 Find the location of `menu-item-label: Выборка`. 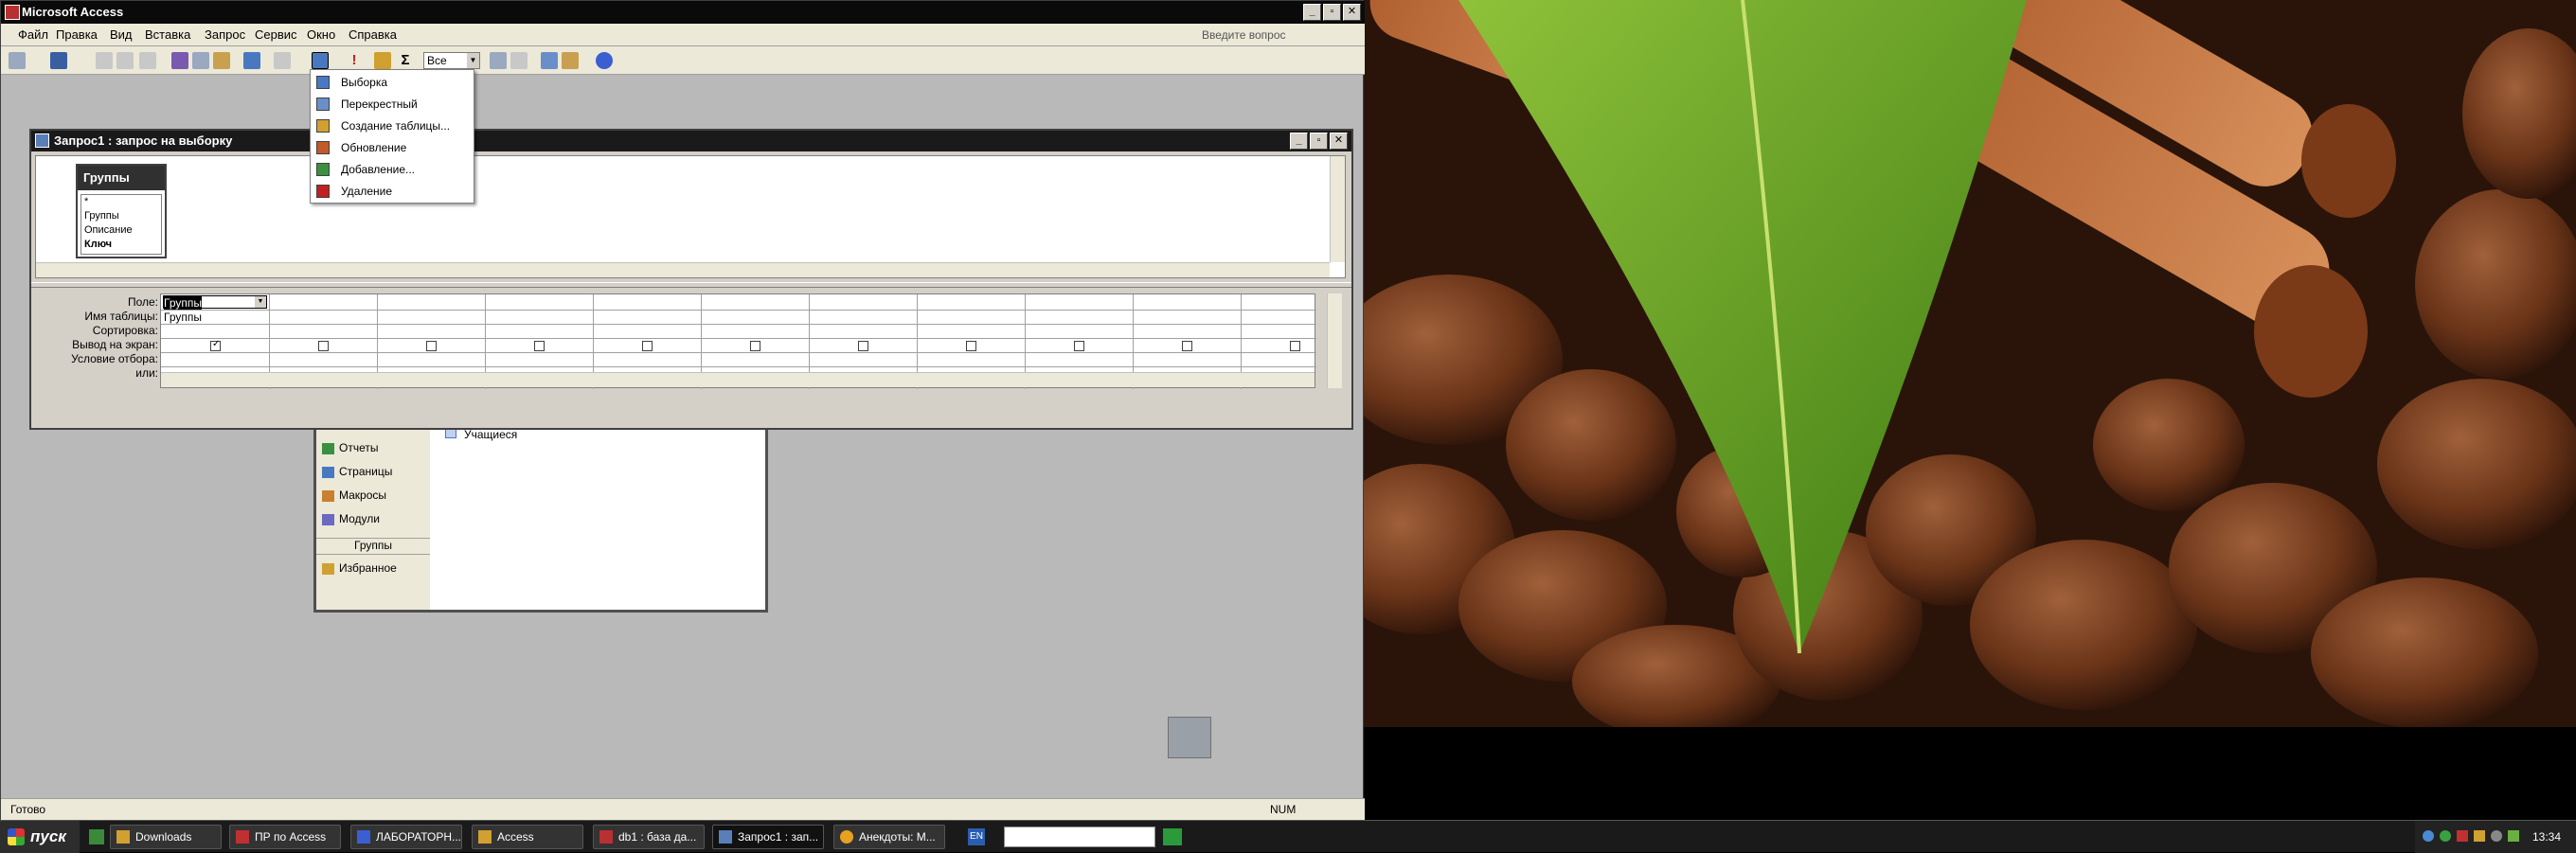

menu-item-label: Выборка is located at coordinates (364, 82).